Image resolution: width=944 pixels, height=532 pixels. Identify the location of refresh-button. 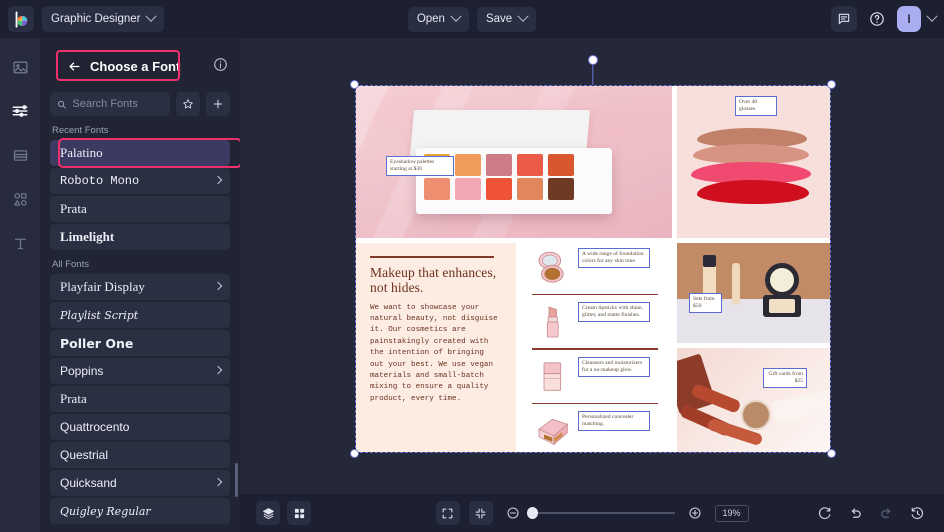
(824, 513).